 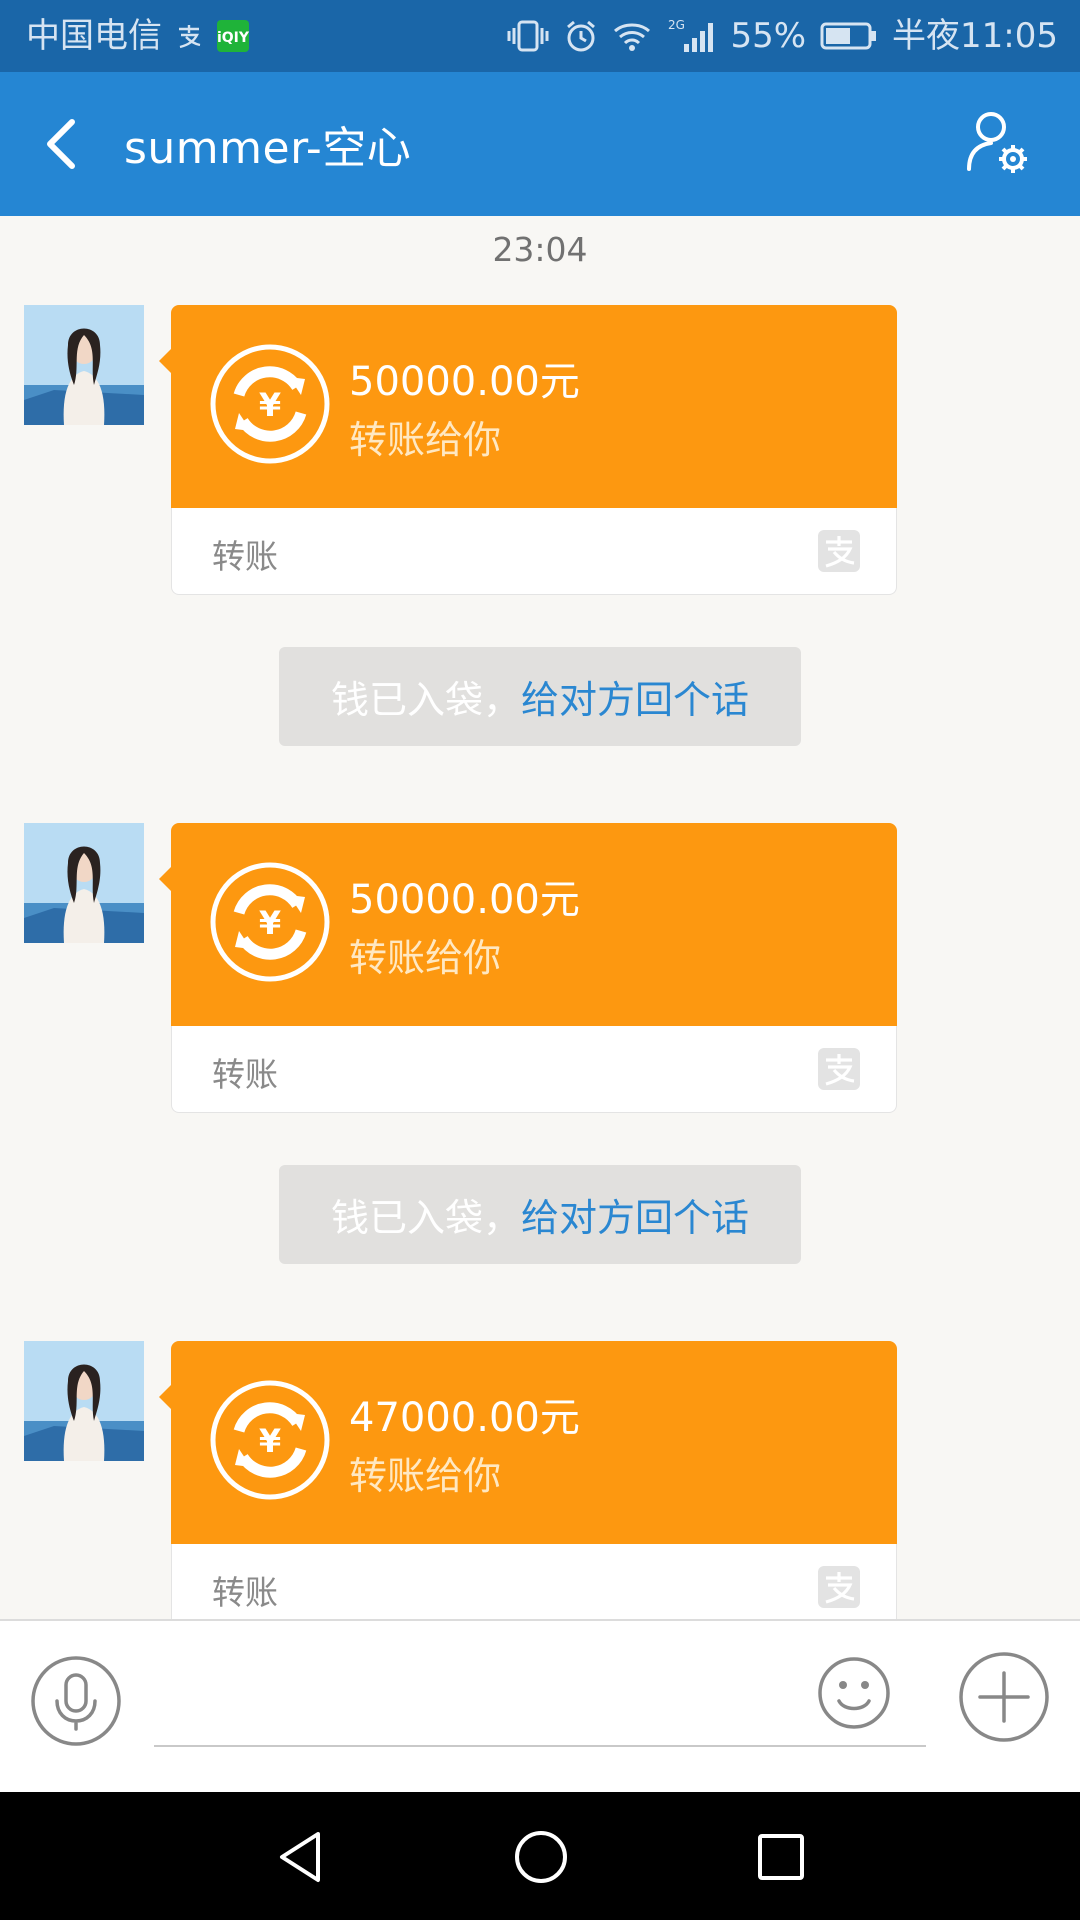 I want to click on back-button, so click(x=60, y=144).